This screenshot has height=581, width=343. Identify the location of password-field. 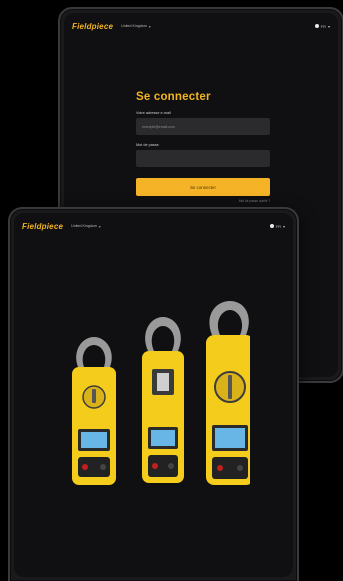
(203, 158).